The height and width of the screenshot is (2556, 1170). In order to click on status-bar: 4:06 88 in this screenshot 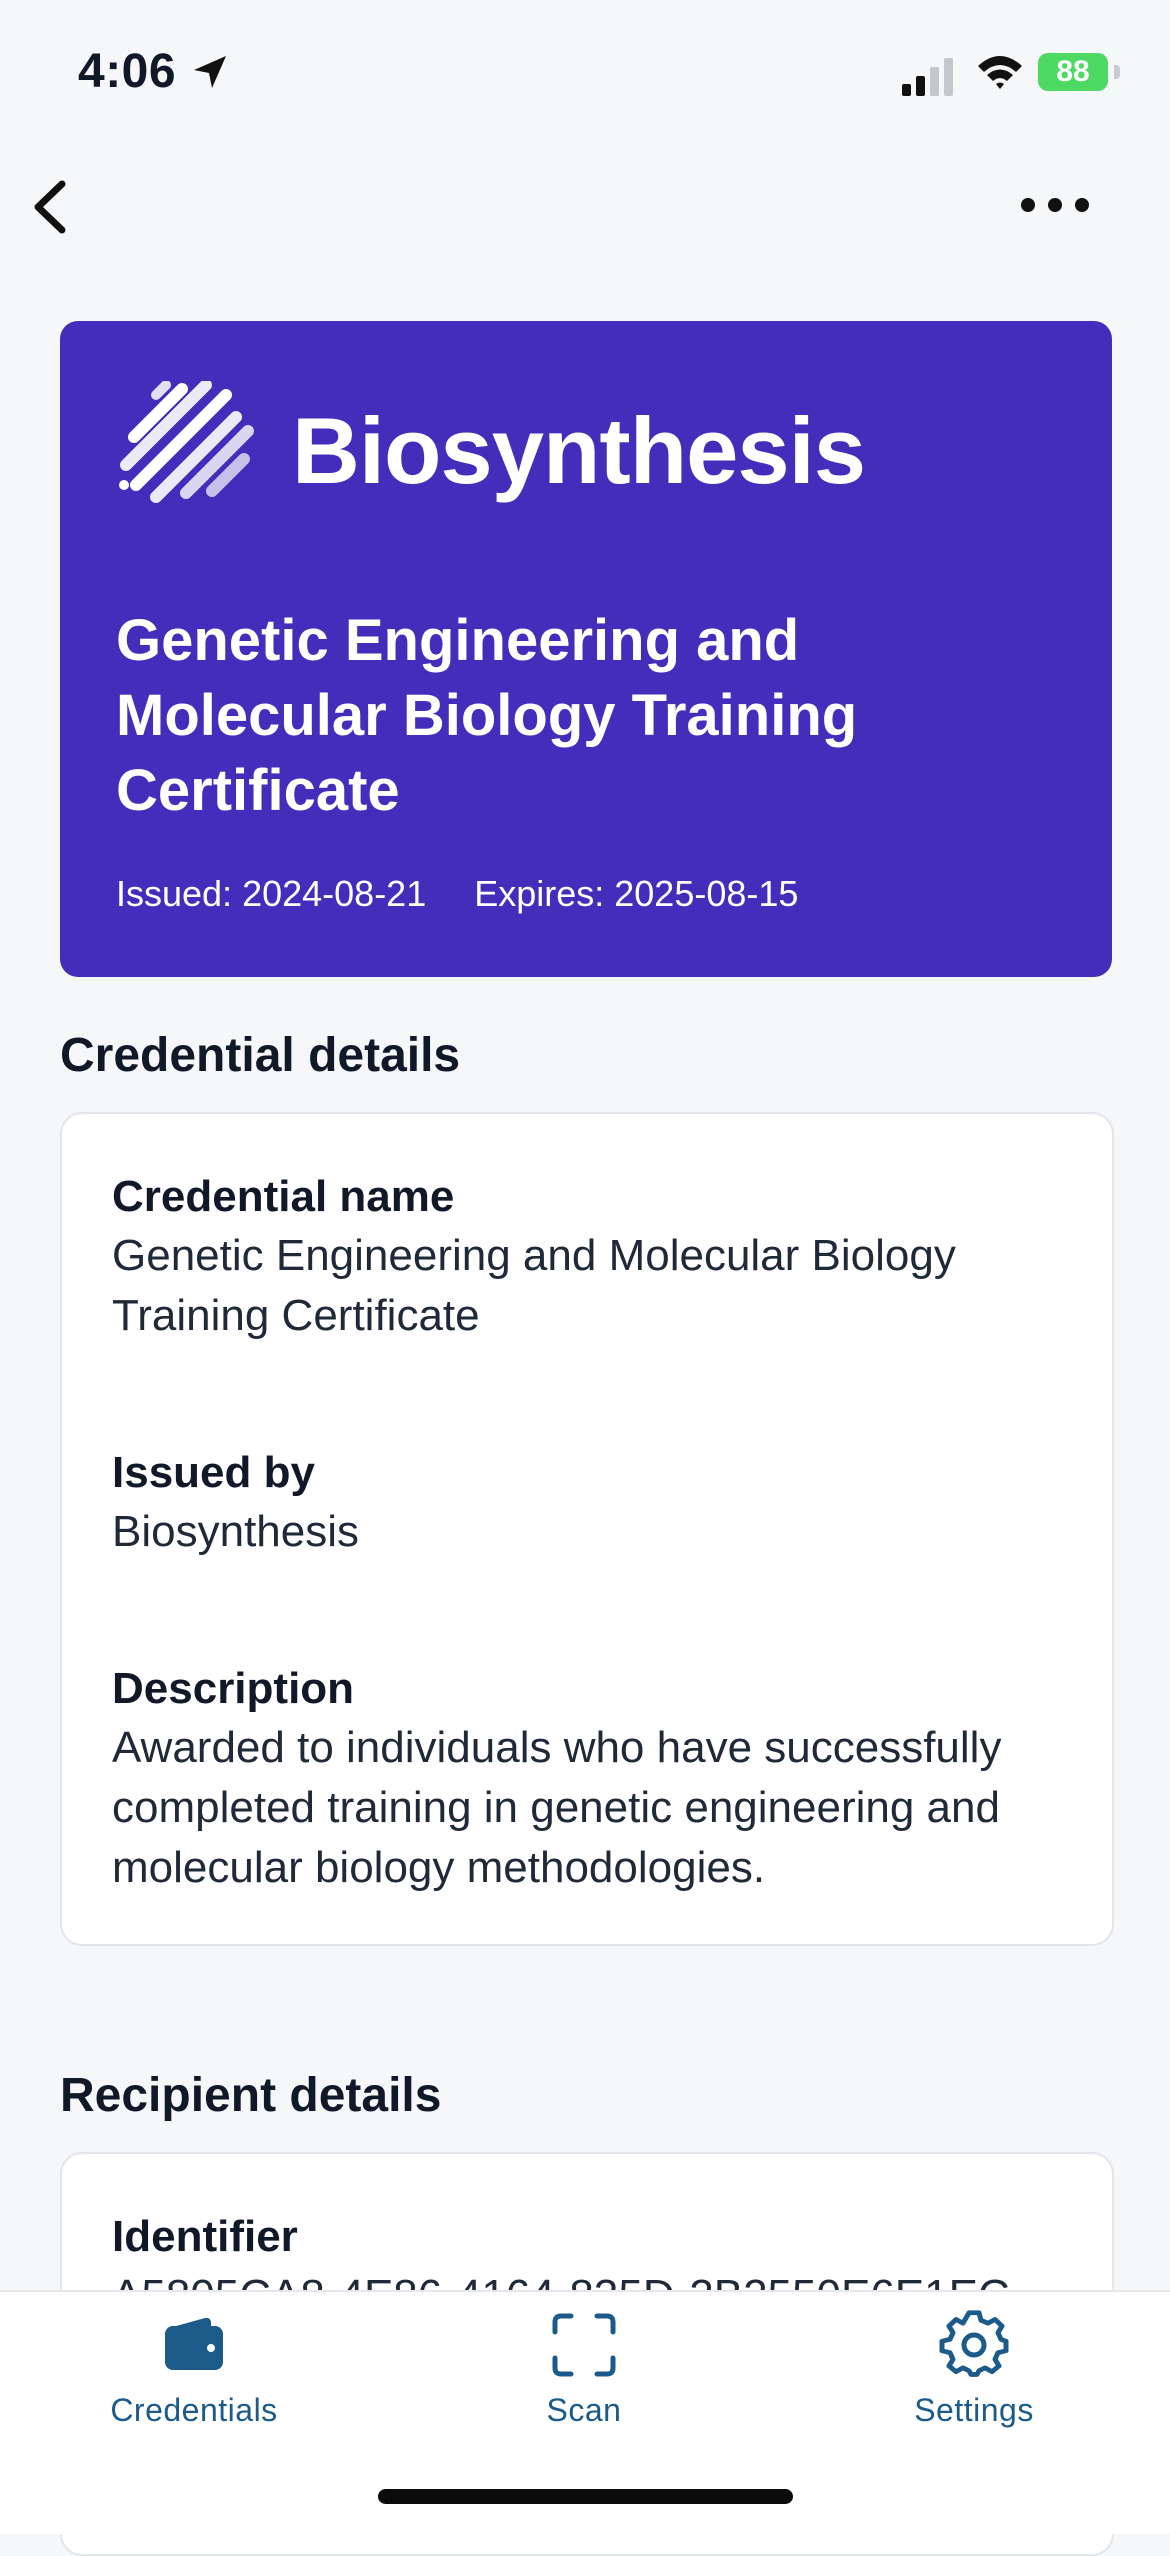, I will do `click(585, 75)`.